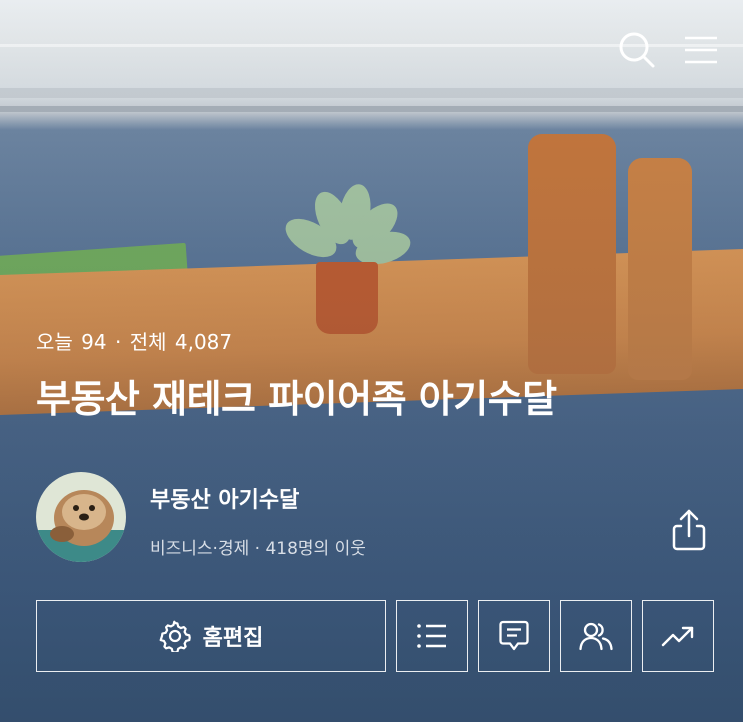 Image resolution: width=743 pixels, height=722 pixels. What do you see at coordinates (175, 636) in the screenshot?
I see `gear-icon` at bounding box center [175, 636].